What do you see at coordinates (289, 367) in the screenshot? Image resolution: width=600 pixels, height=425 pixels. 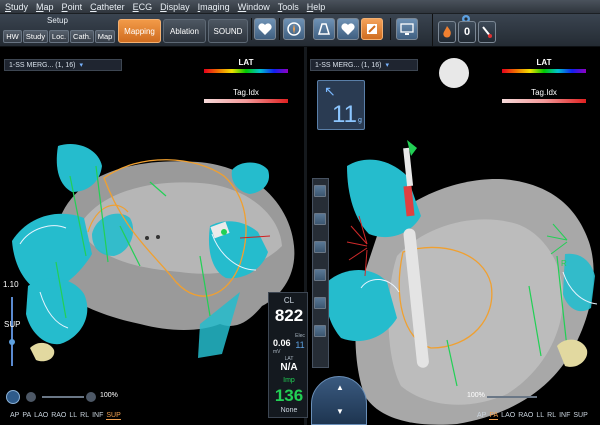 I see `lat-value: N/A` at bounding box center [289, 367].